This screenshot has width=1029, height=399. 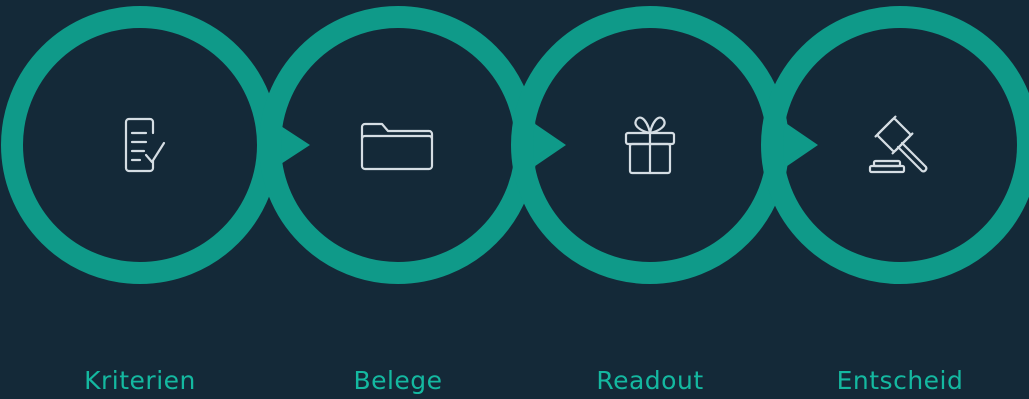 I want to click on step-label-entscheid: Entscheid, so click(x=900, y=380).